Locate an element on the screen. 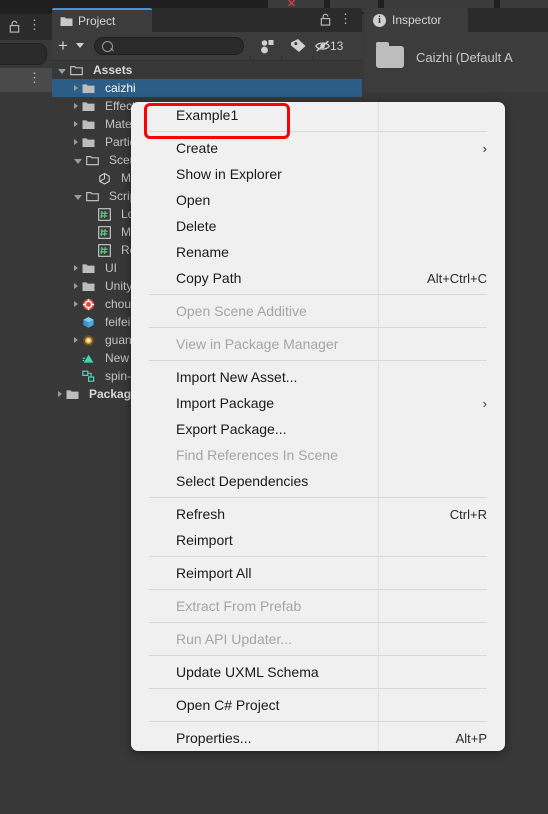  tag-icon is located at coordinates (298, 46).